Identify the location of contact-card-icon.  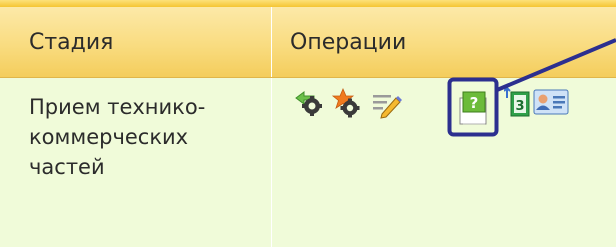
(552, 103).